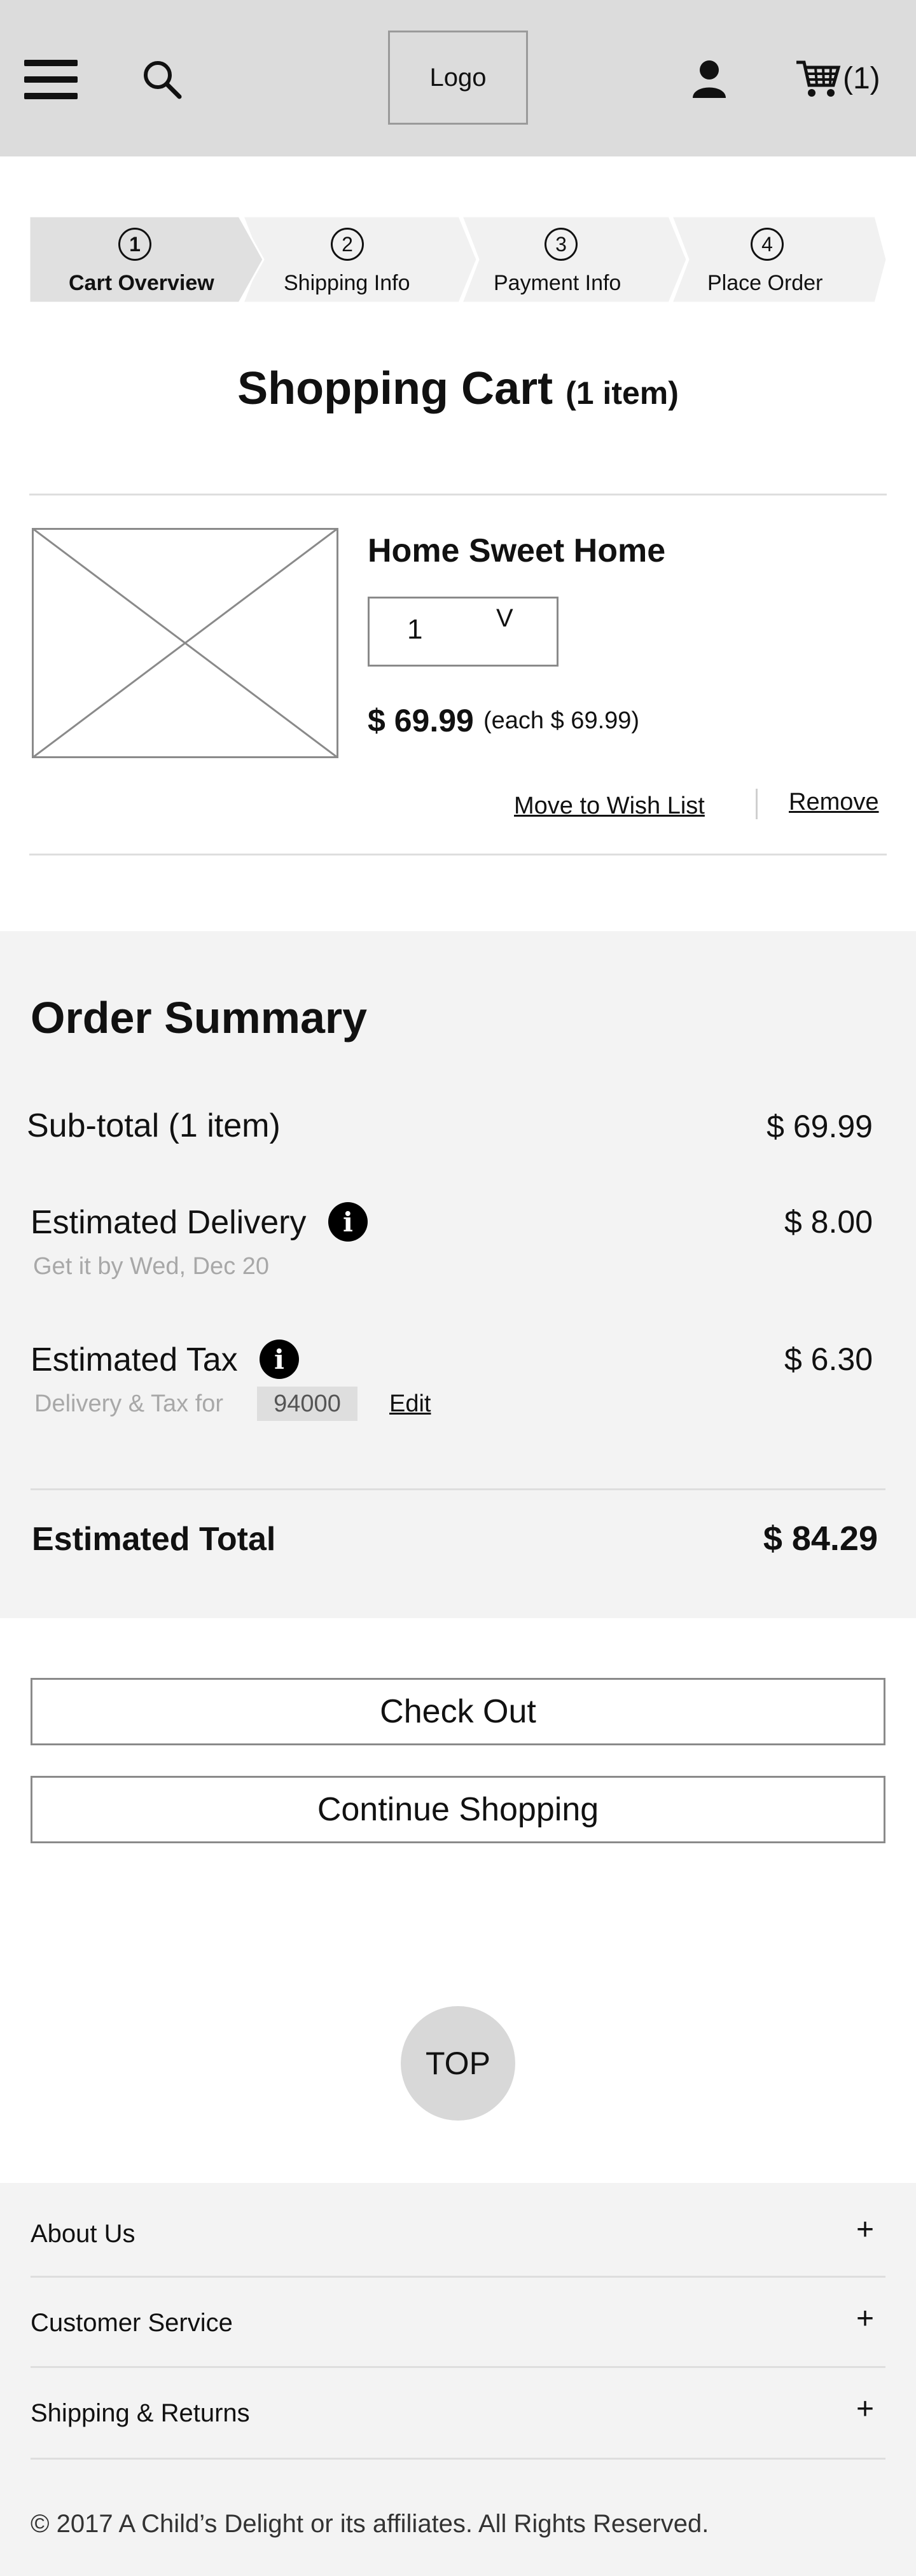 The width and height of the screenshot is (916, 2576). I want to click on estimated-tax-label: Estimated Tax, so click(134, 1359).